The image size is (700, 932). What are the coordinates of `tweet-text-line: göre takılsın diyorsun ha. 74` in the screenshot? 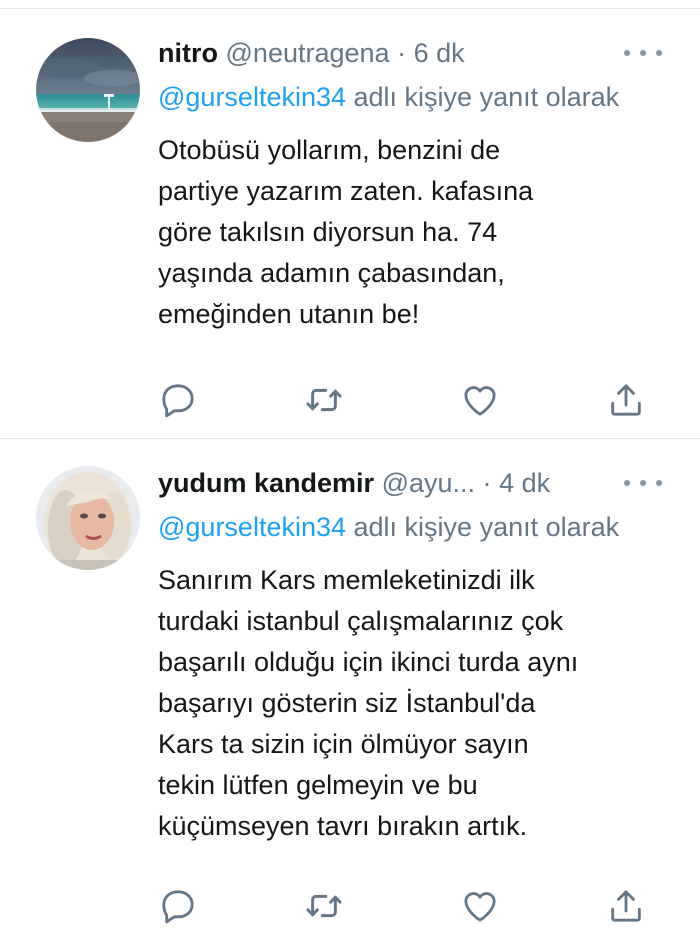 It's located at (328, 232).